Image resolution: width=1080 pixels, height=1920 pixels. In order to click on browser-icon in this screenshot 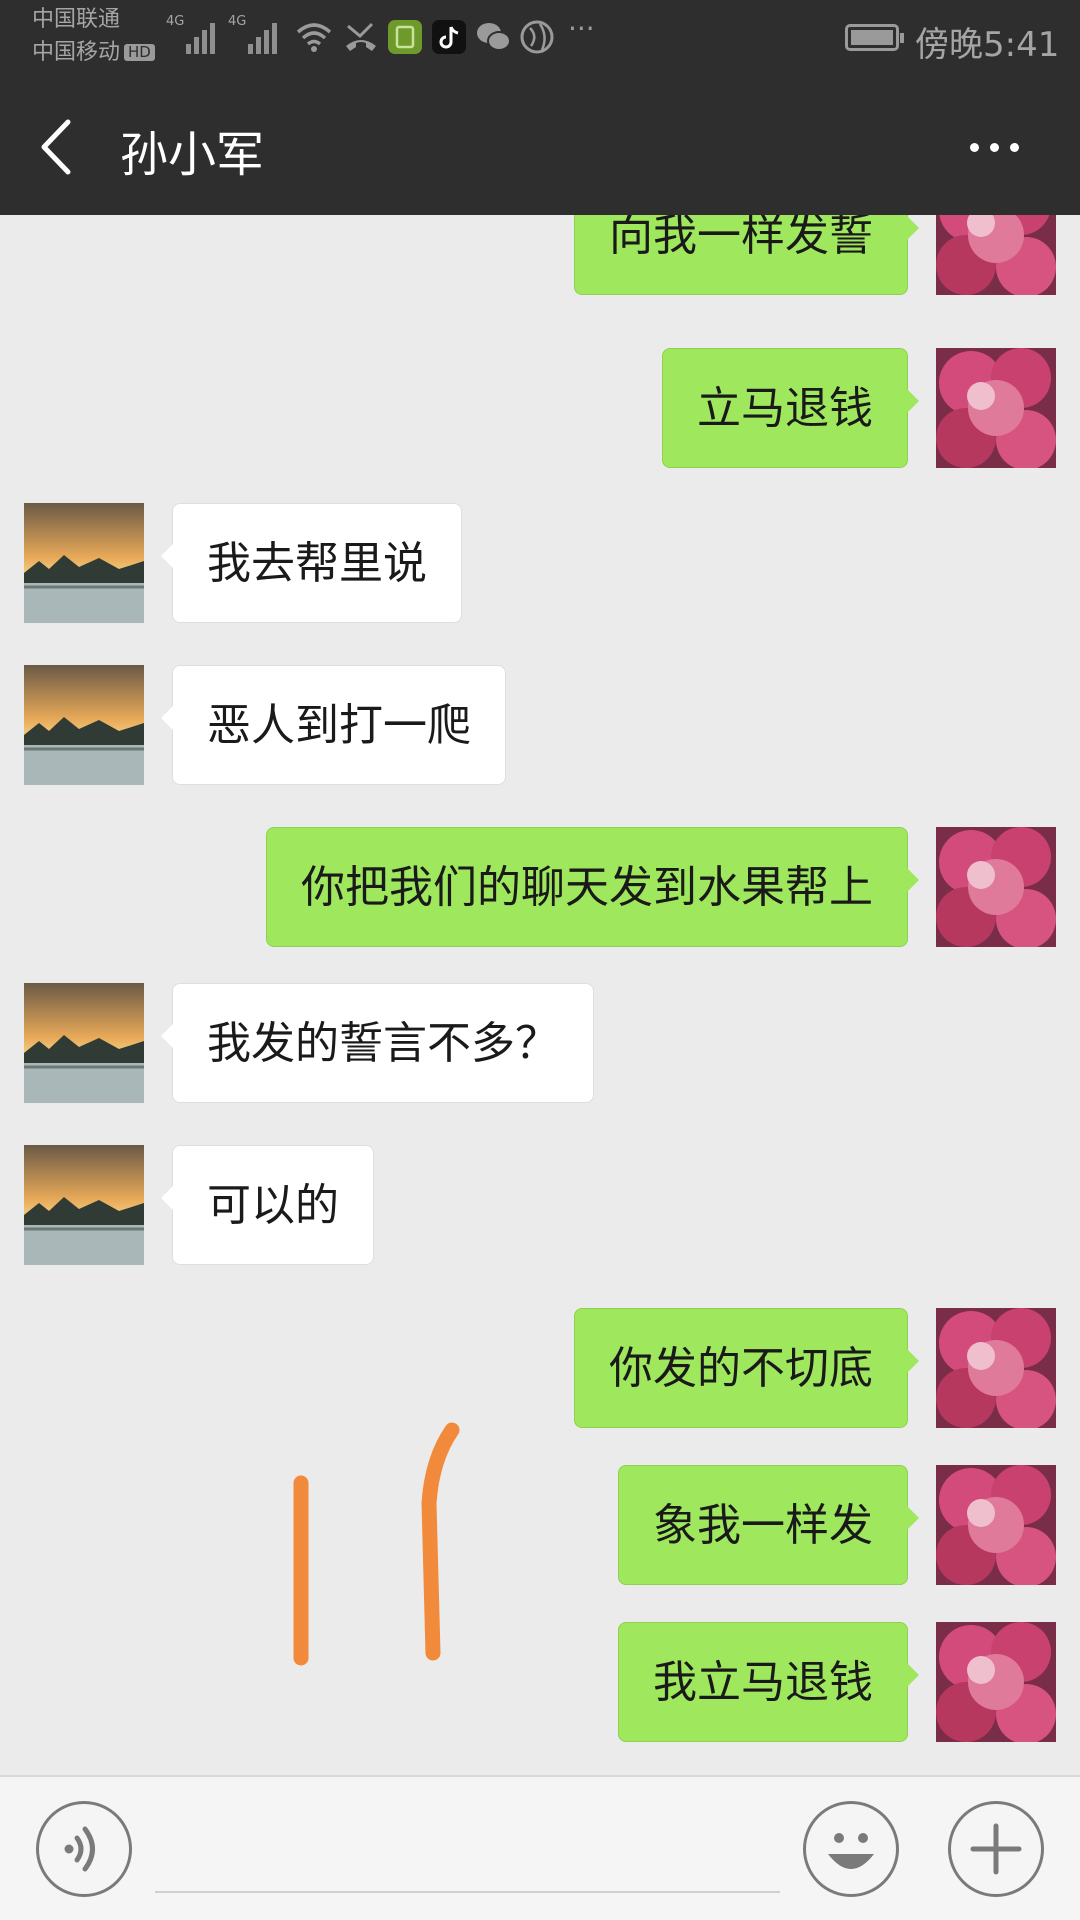, I will do `click(537, 37)`.